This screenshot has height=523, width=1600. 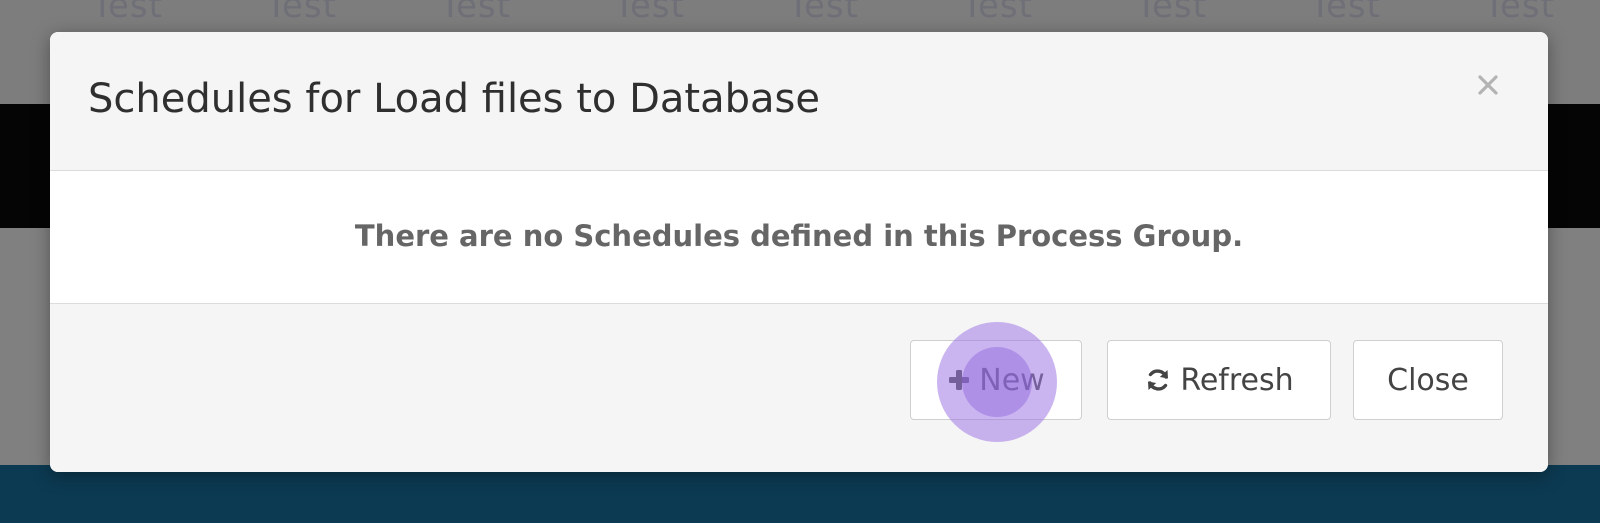 What do you see at coordinates (1488, 85) in the screenshot?
I see `close-icon-glyph` at bounding box center [1488, 85].